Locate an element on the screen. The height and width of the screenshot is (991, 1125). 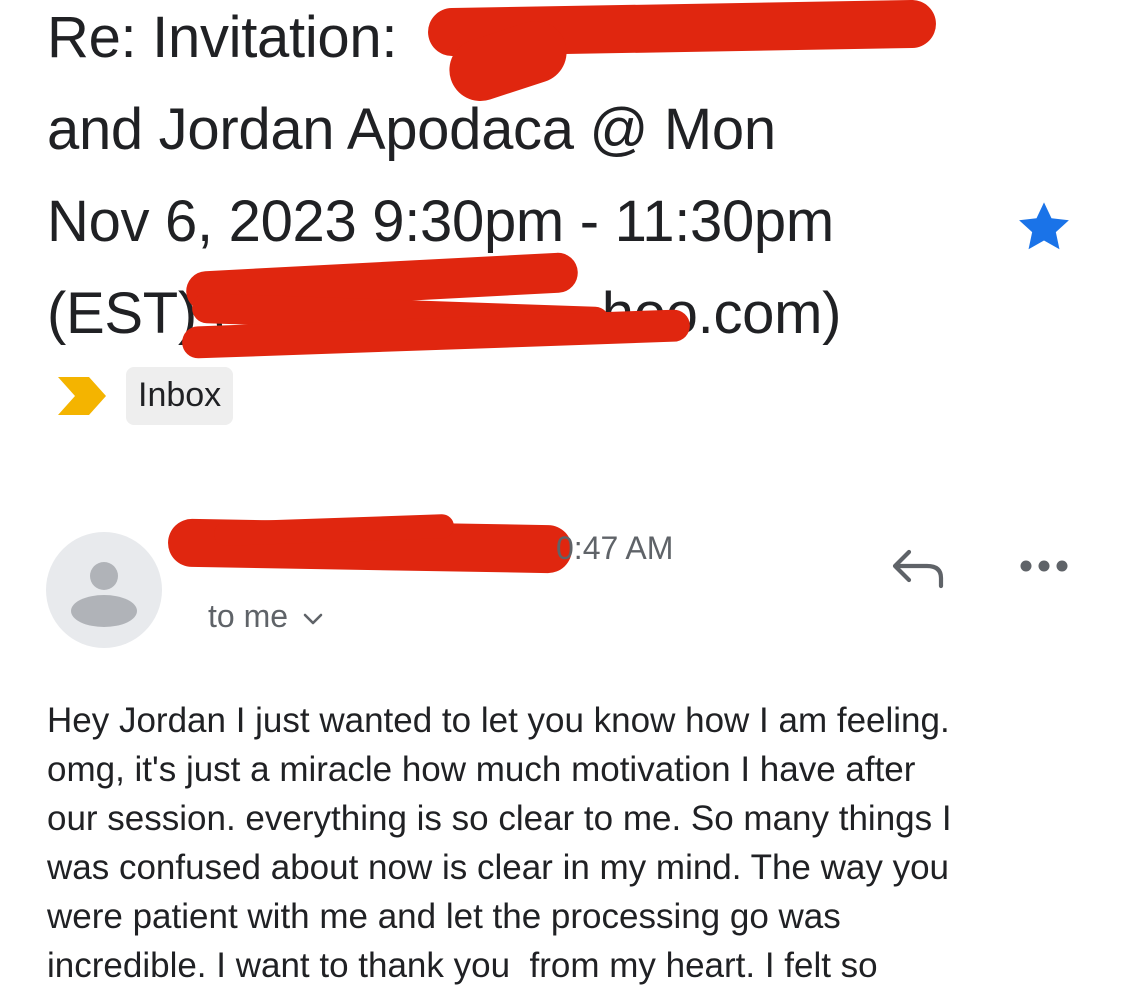
importance-marker-icon is located at coordinates (82, 396).